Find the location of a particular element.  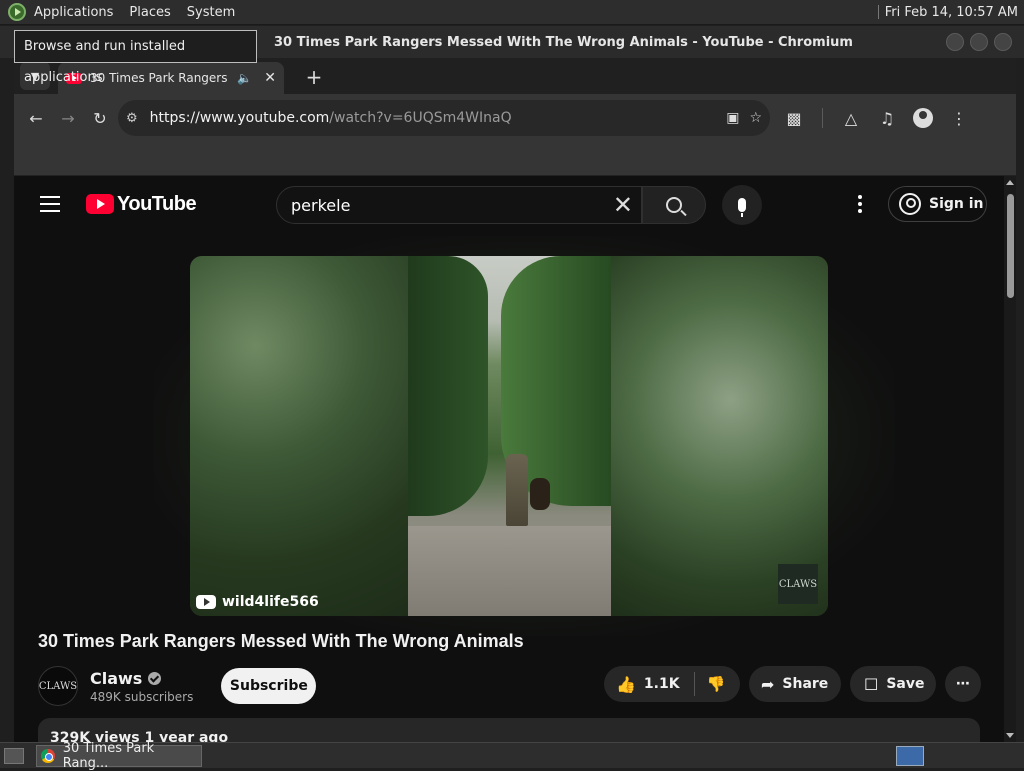

menu-applications: Applications is located at coordinates (73, 12).